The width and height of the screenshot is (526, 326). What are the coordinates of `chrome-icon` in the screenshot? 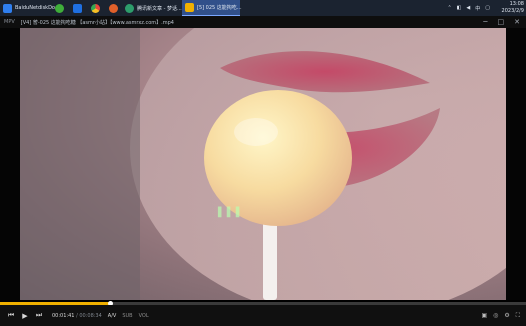 It's located at (95, 8).